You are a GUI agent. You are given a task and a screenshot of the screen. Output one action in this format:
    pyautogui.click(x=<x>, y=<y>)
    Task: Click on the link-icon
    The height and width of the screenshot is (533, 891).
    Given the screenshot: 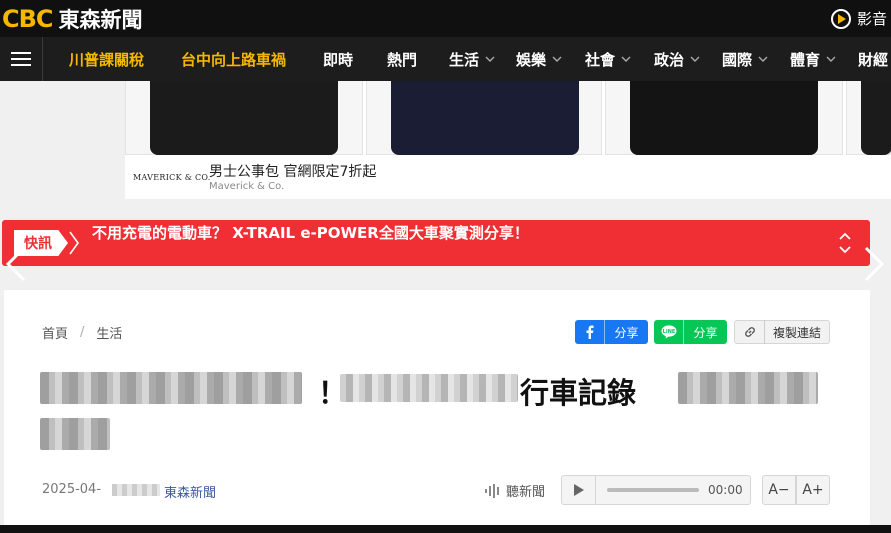 What is the action you would take?
    pyautogui.click(x=750, y=332)
    